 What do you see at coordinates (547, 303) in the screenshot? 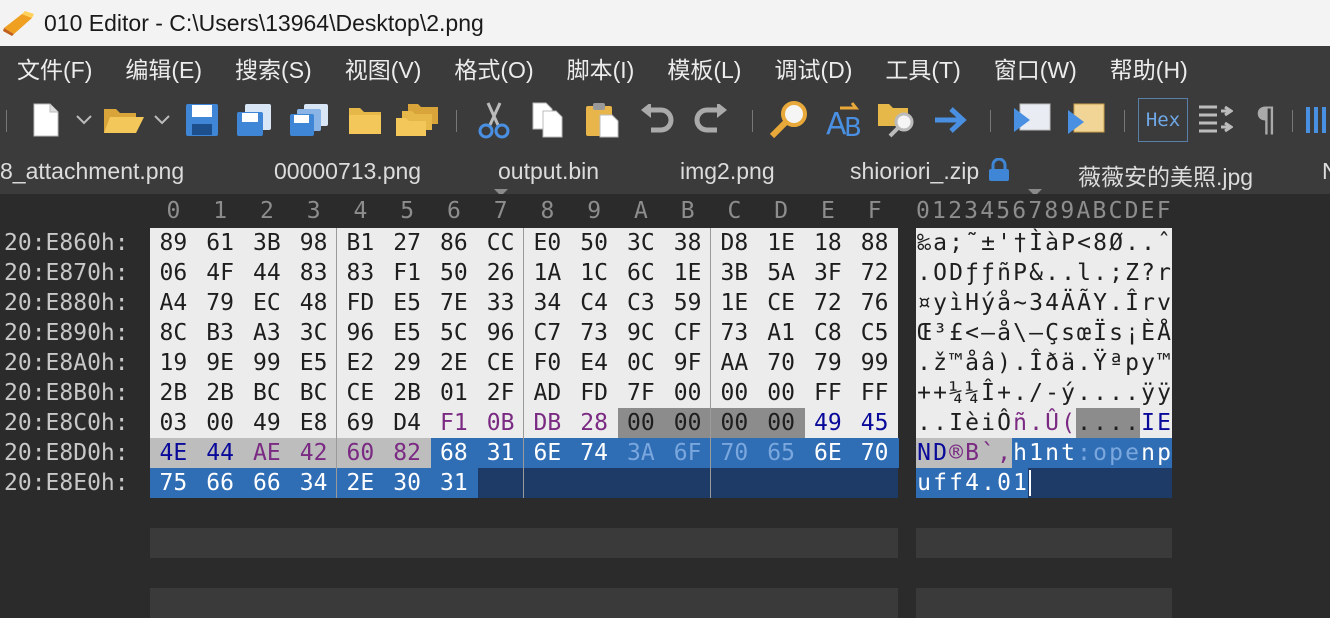
I see `hex-byte: 34` at bounding box center [547, 303].